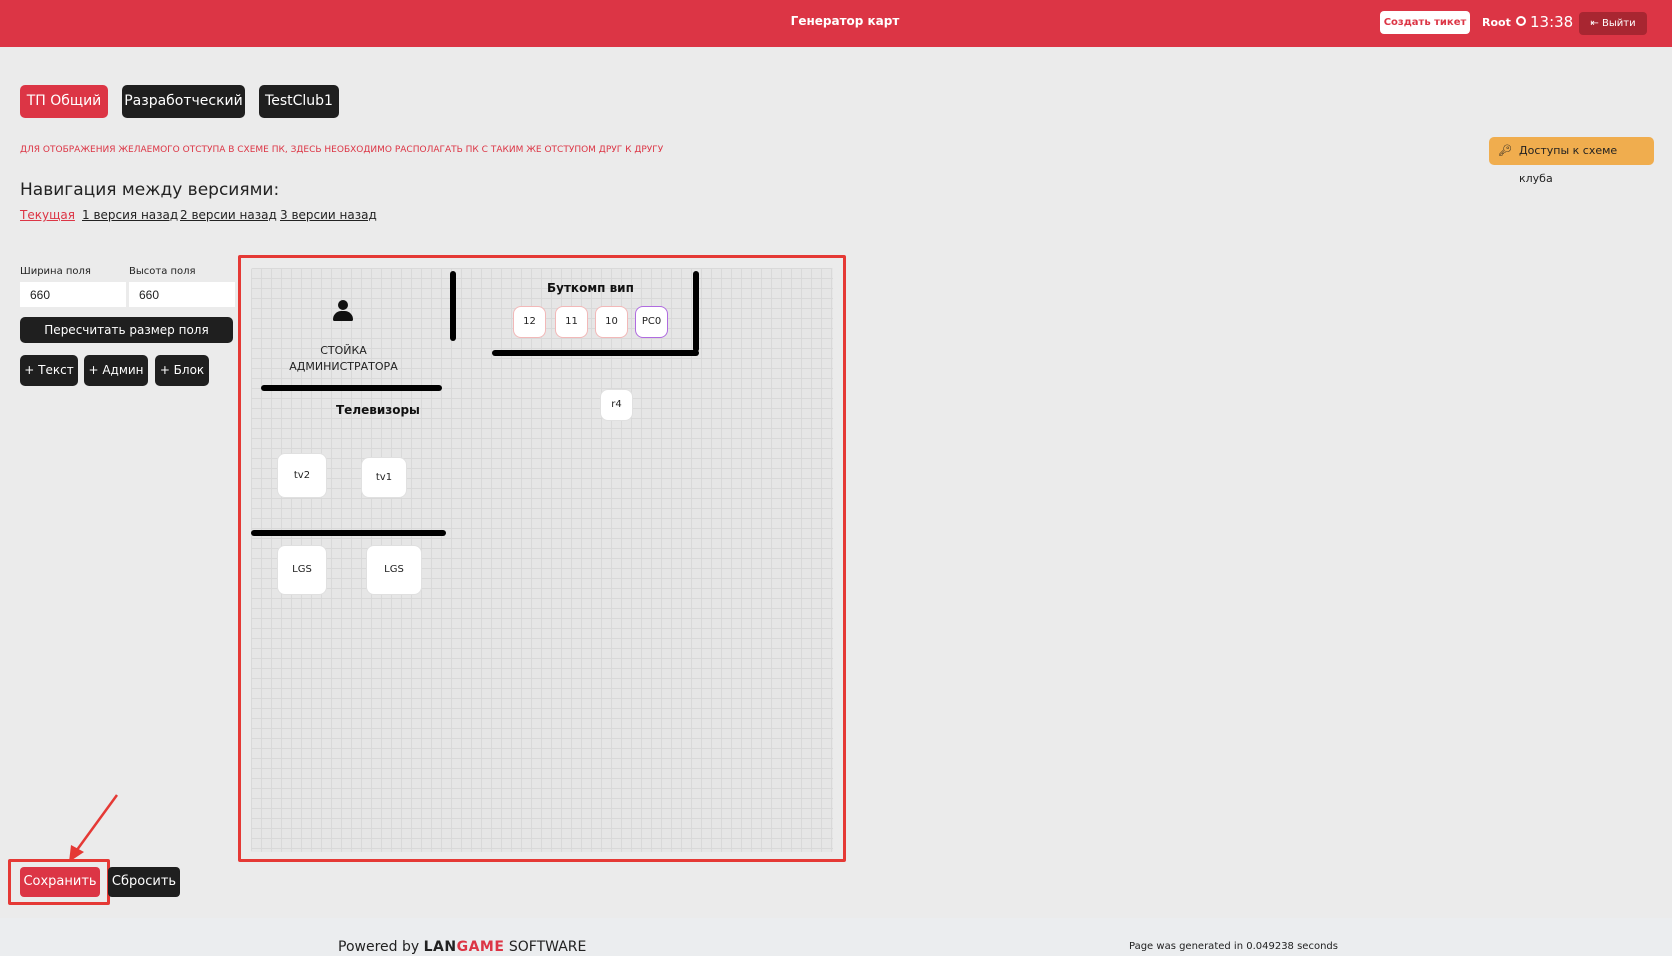 The image size is (1672, 956). I want to click on tab-development: Разработческий, so click(183, 101).